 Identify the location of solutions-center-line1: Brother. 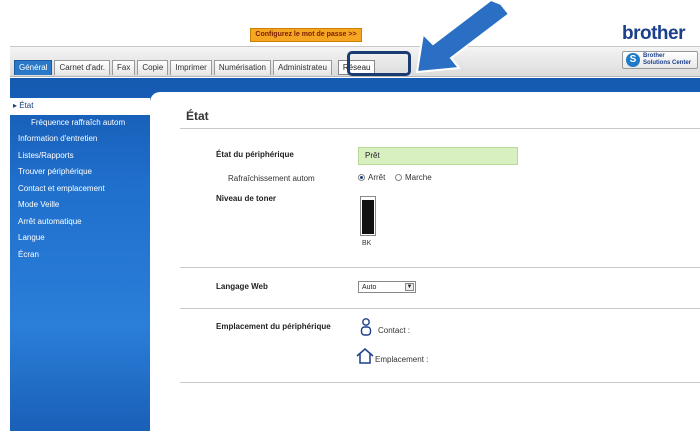
(654, 56).